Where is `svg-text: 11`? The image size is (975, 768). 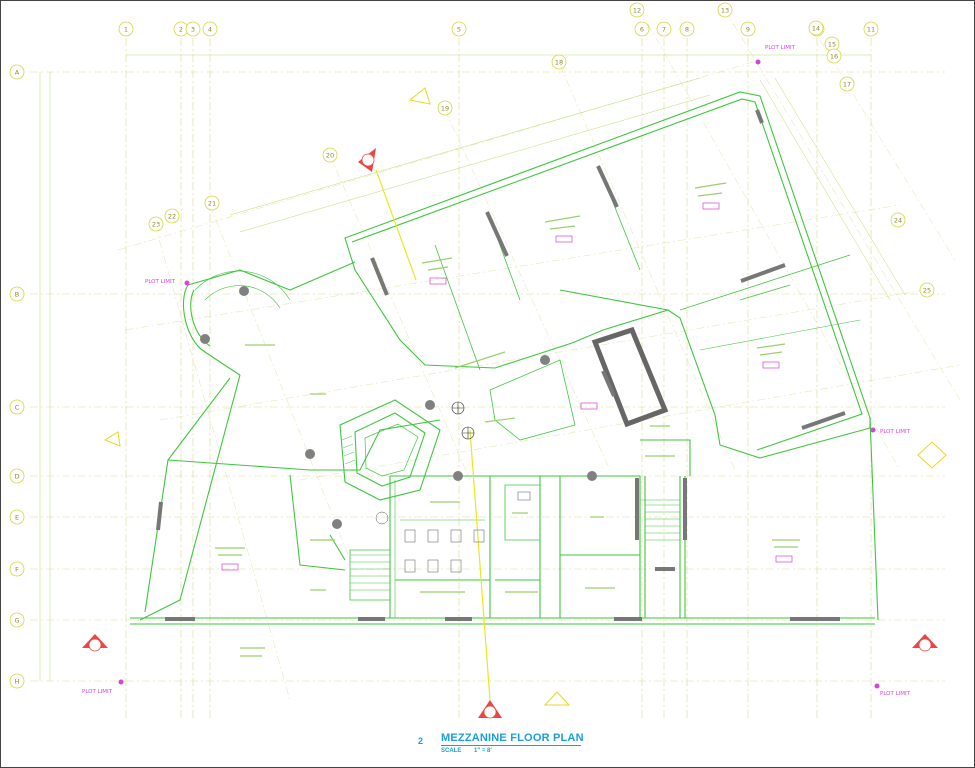
svg-text: 11 is located at coordinates (871, 30).